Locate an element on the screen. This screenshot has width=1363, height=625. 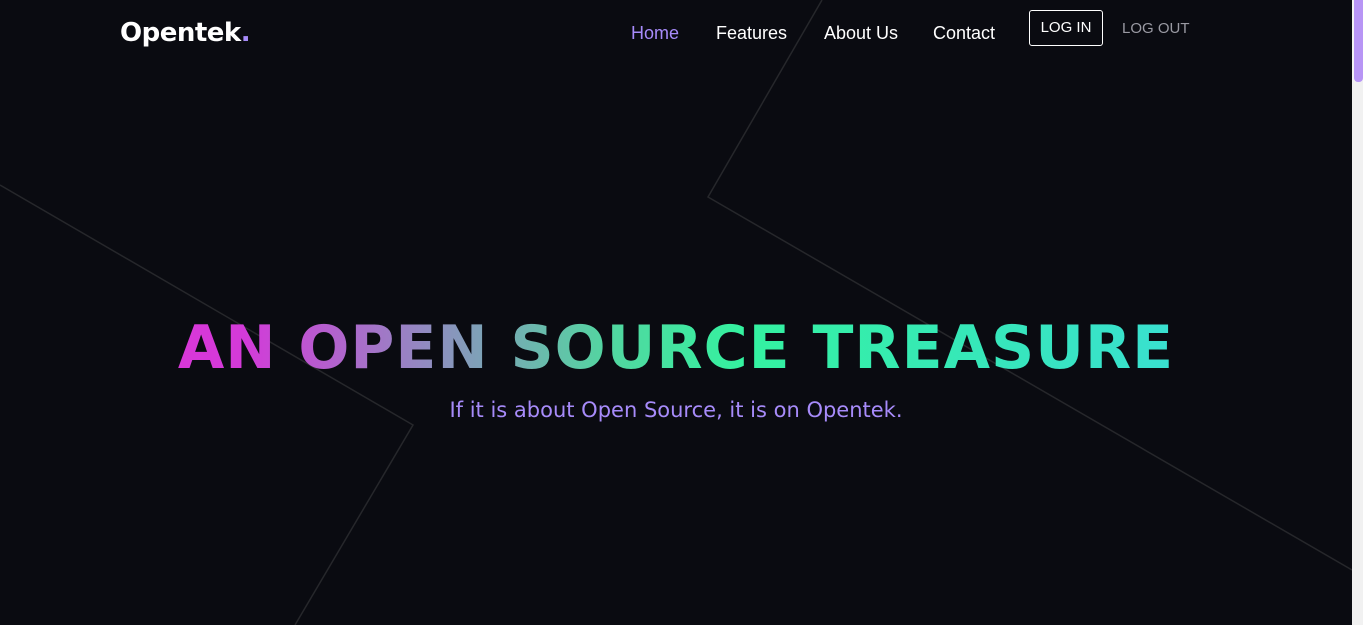
scrollbar-thumb is located at coordinates (1358, 41).